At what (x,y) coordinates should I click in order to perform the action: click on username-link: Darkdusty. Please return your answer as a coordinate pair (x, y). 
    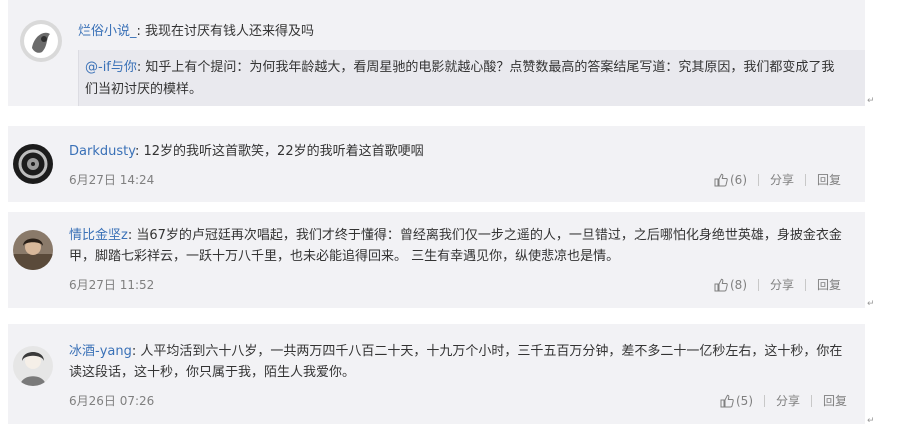
    Looking at the image, I should click on (102, 151).